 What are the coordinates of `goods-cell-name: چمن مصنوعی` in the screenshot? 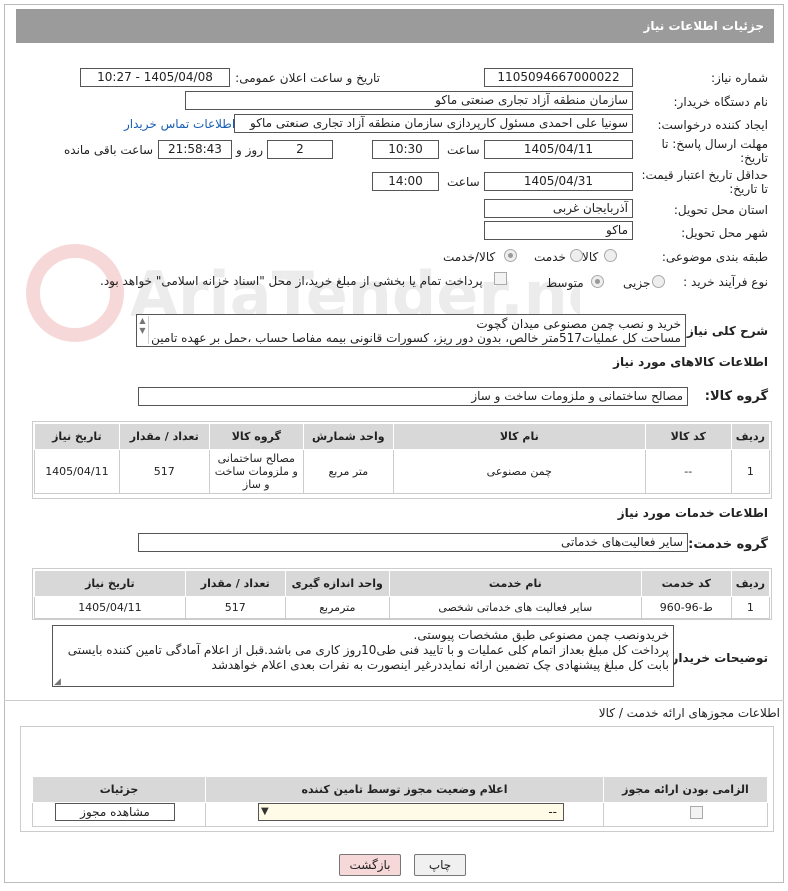 It's located at (519, 471).